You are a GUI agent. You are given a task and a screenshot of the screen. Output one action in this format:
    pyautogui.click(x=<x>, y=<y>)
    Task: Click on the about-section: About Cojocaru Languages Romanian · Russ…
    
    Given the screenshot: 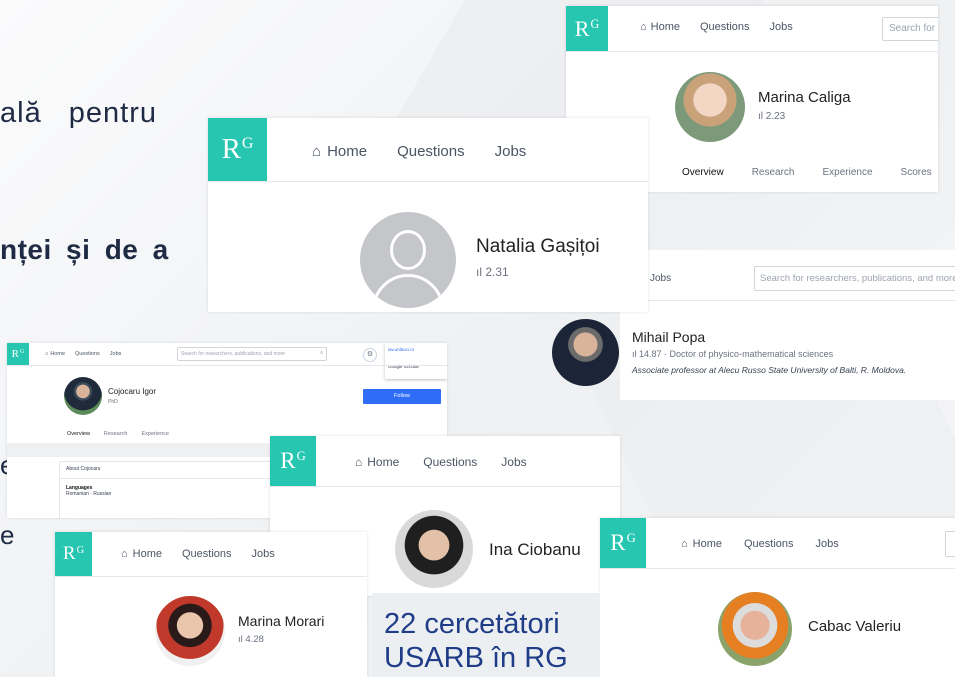 What is the action you would take?
    pyautogui.click(x=169, y=489)
    